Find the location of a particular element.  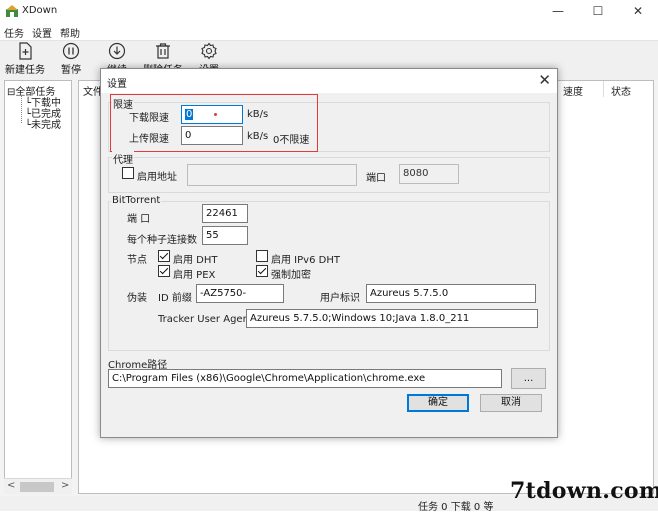

proxy-port-input: 8080 is located at coordinates (429, 174).